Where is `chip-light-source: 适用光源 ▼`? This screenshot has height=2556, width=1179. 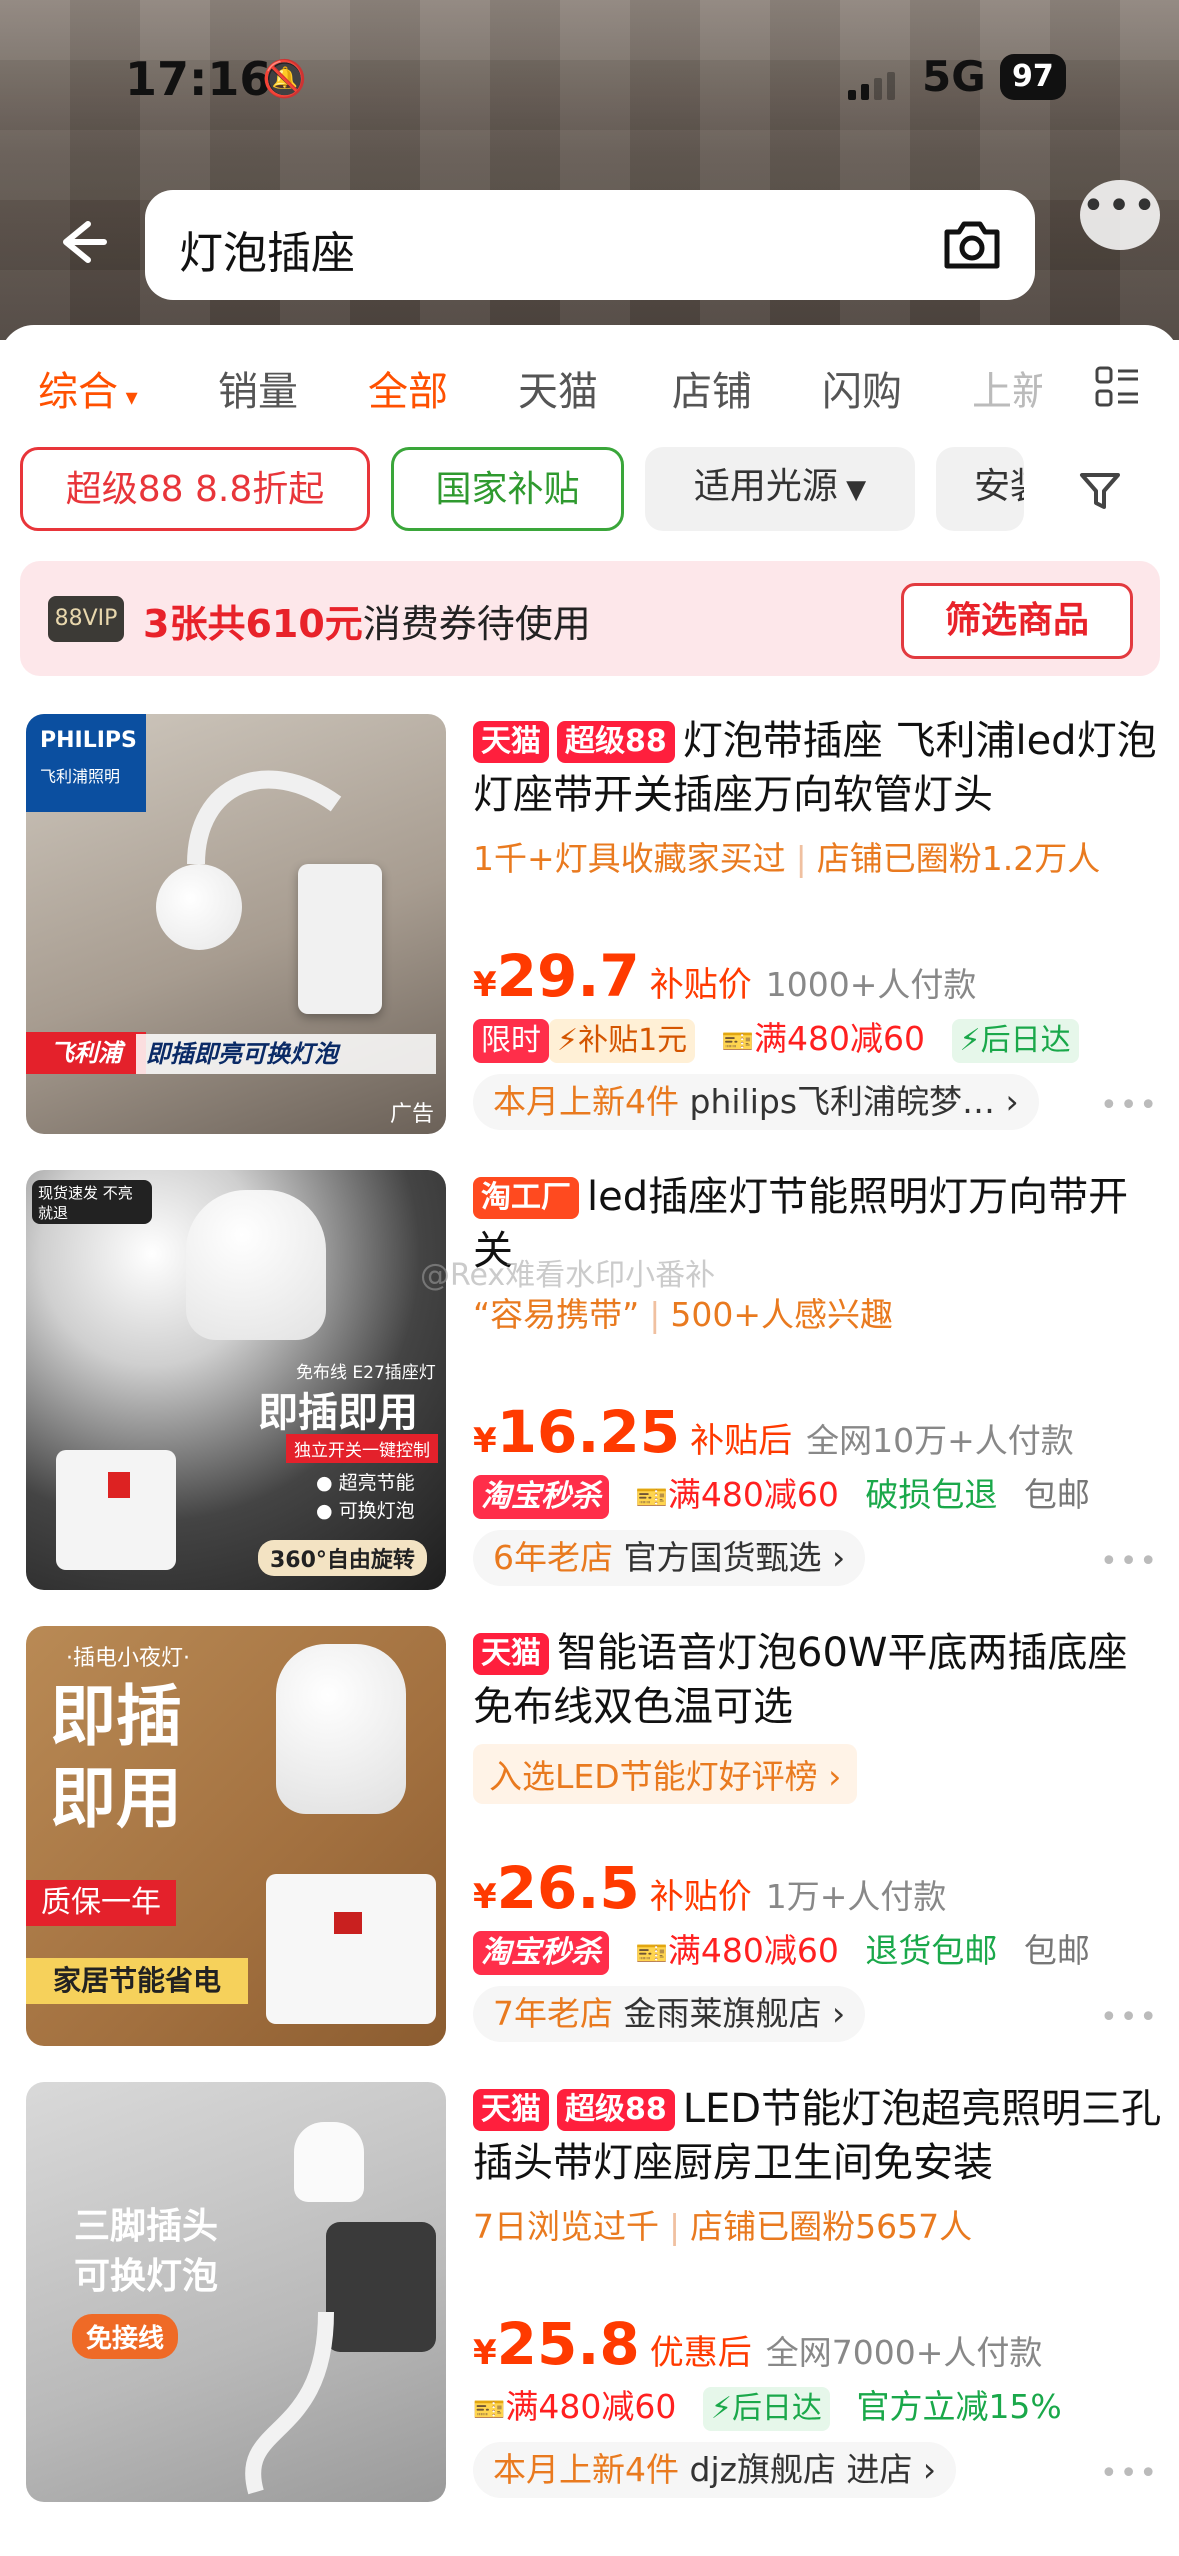
chip-light-source: 适用光源 ▼ is located at coordinates (780, 489).